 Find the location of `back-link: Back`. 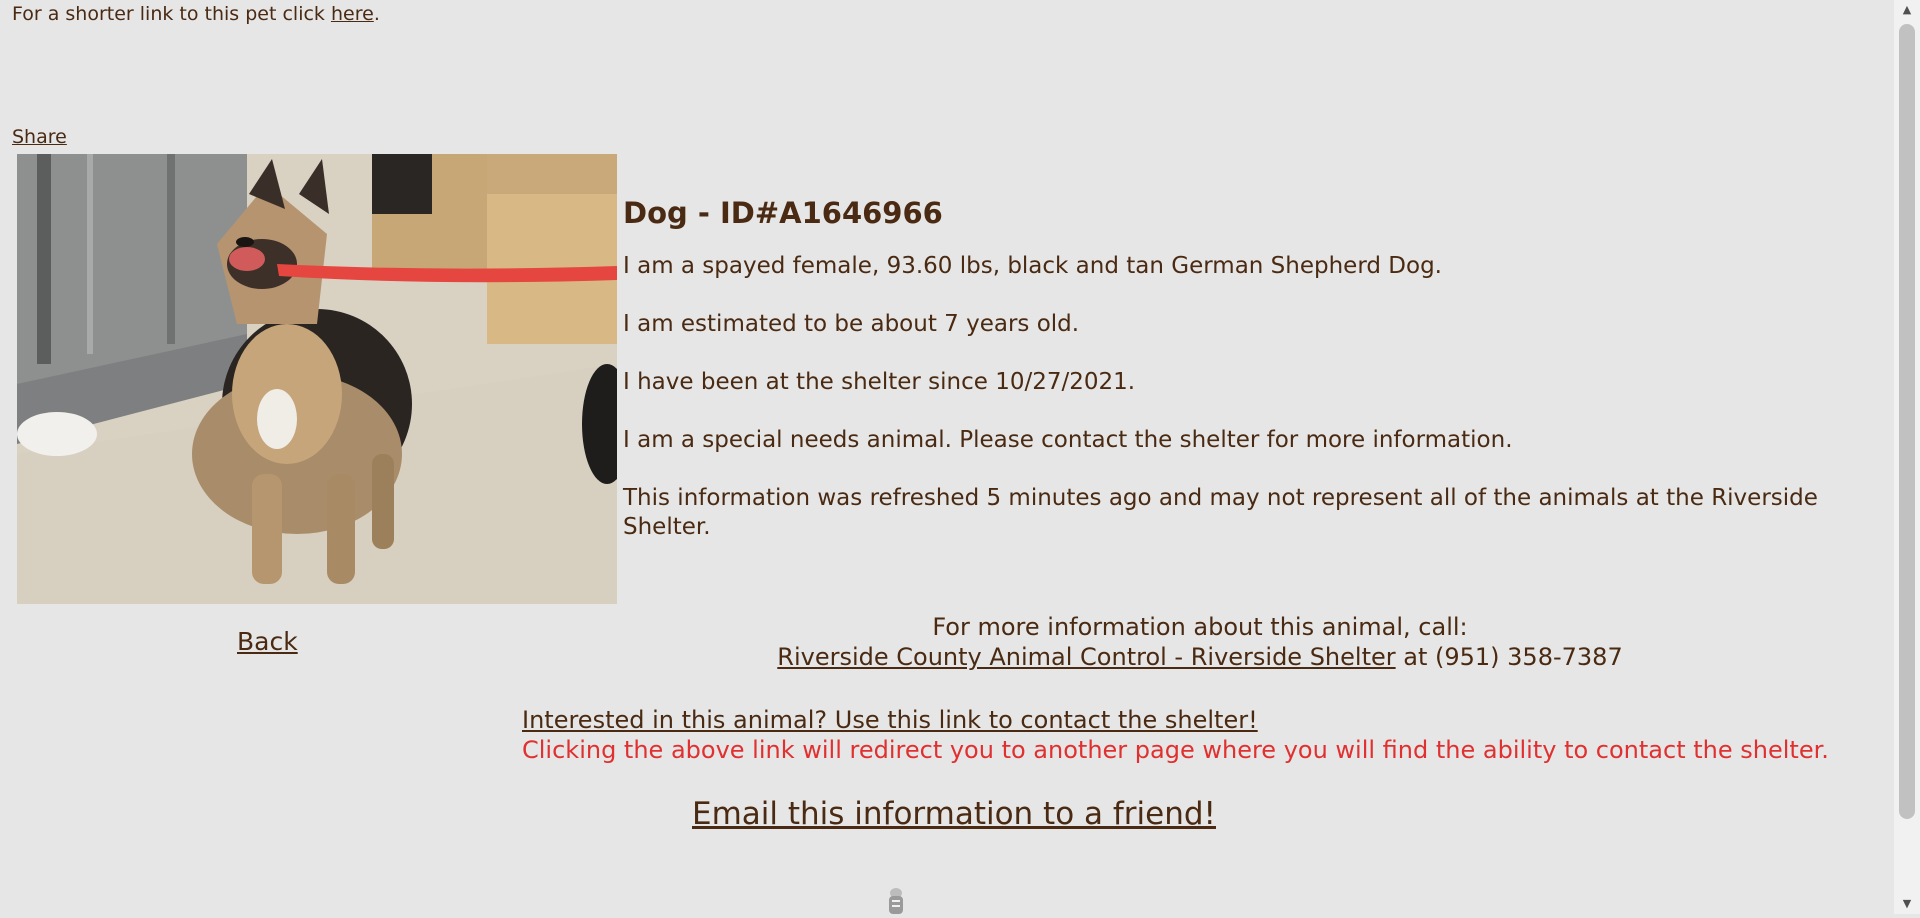

back-link: Back is located at coordinates (267, 641).